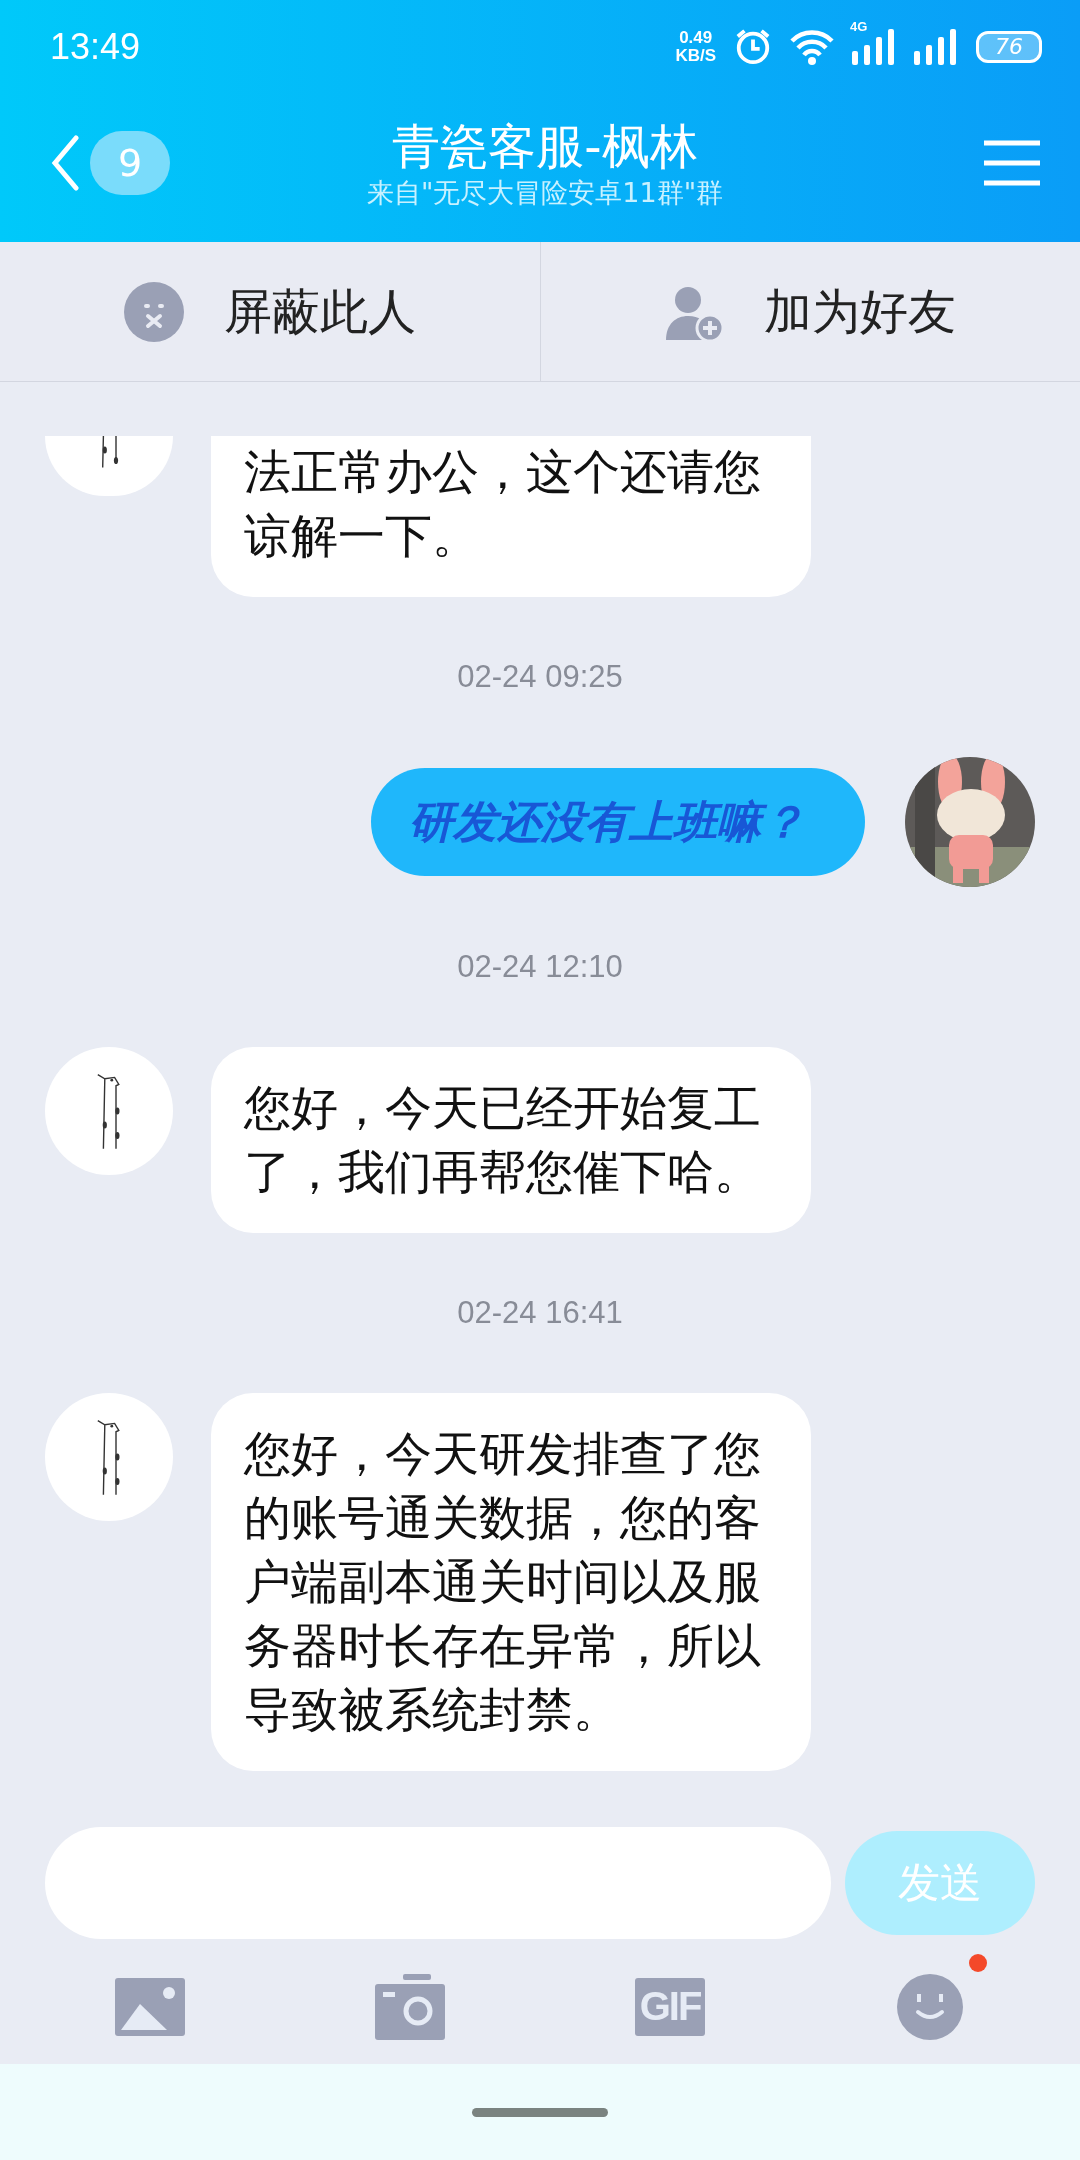  I want to click on chat-subtitle: 来自"无尽大冒险安卓11群"群, so click(545, 193).